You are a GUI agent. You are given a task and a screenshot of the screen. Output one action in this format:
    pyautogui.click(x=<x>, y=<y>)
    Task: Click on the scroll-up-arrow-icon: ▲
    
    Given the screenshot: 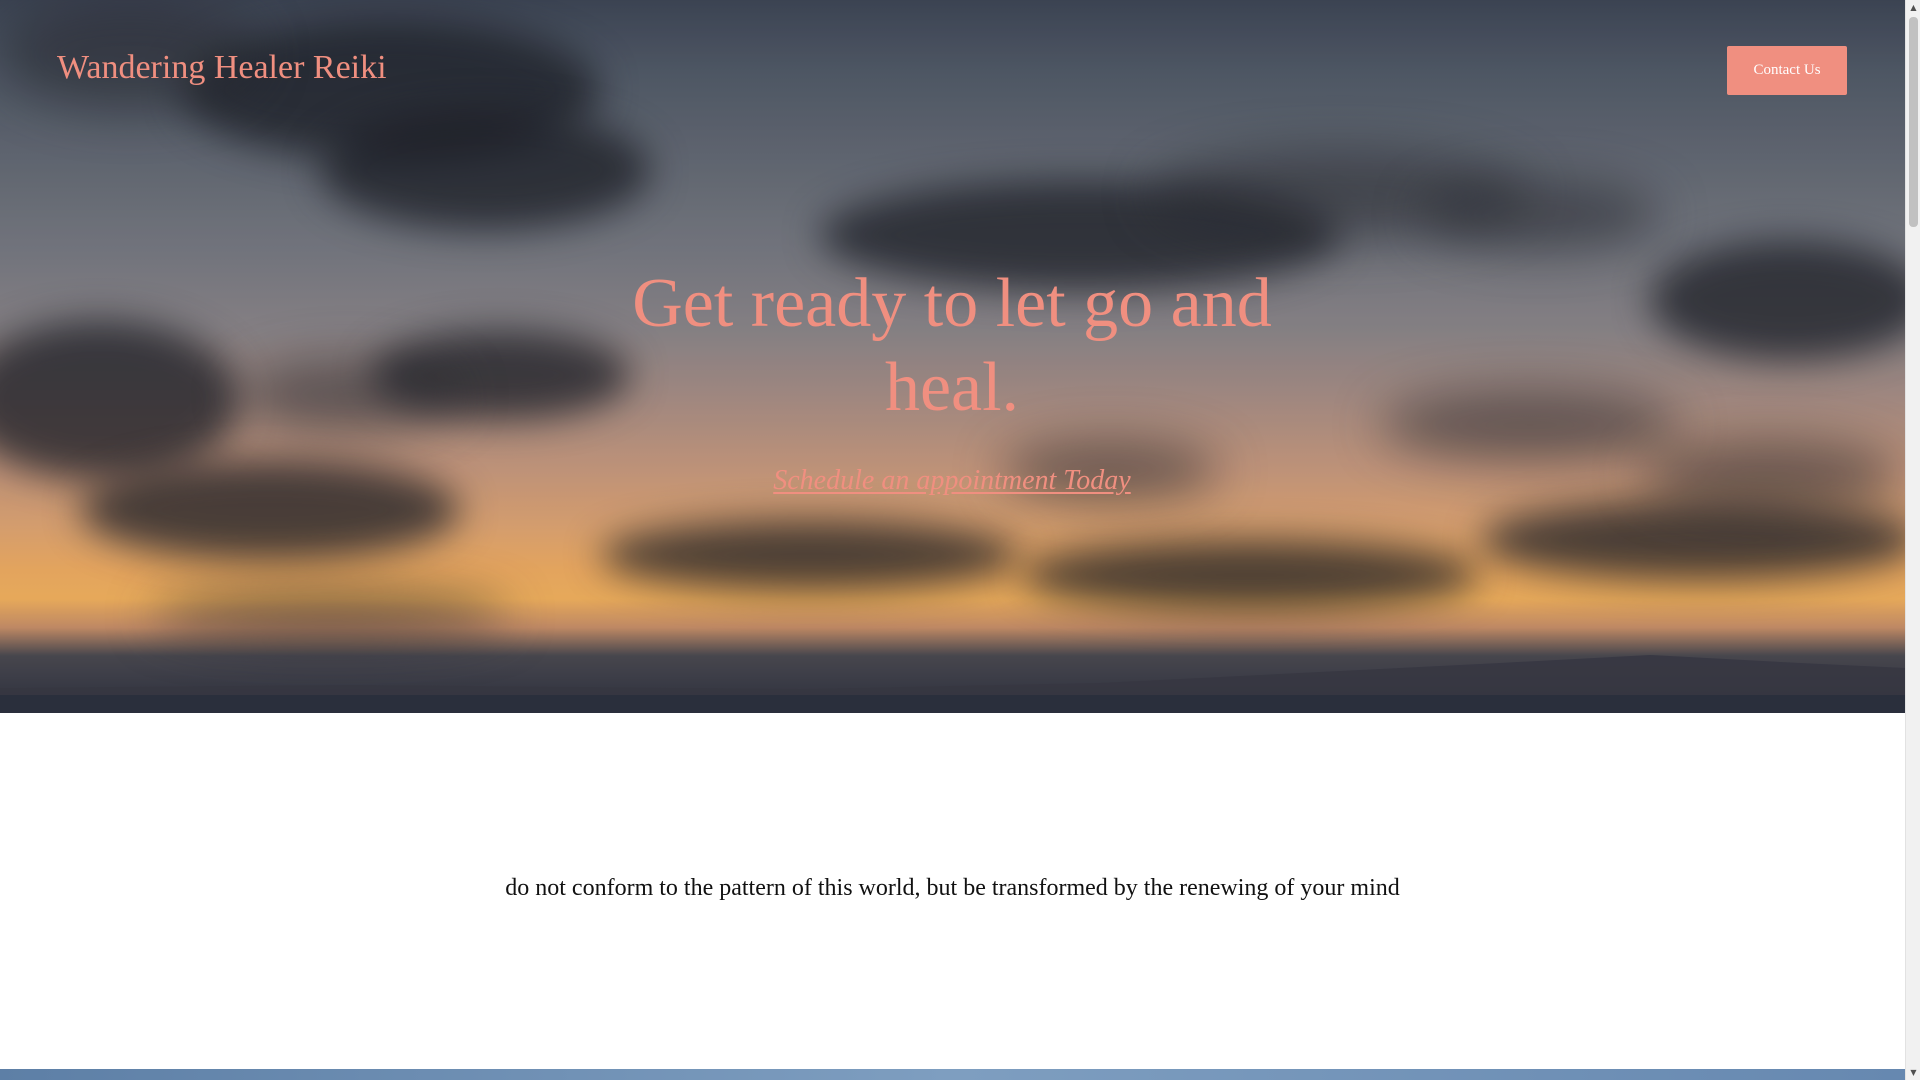 What is the action you would take?
    pyautogui.click(x=1913, y=7)
    